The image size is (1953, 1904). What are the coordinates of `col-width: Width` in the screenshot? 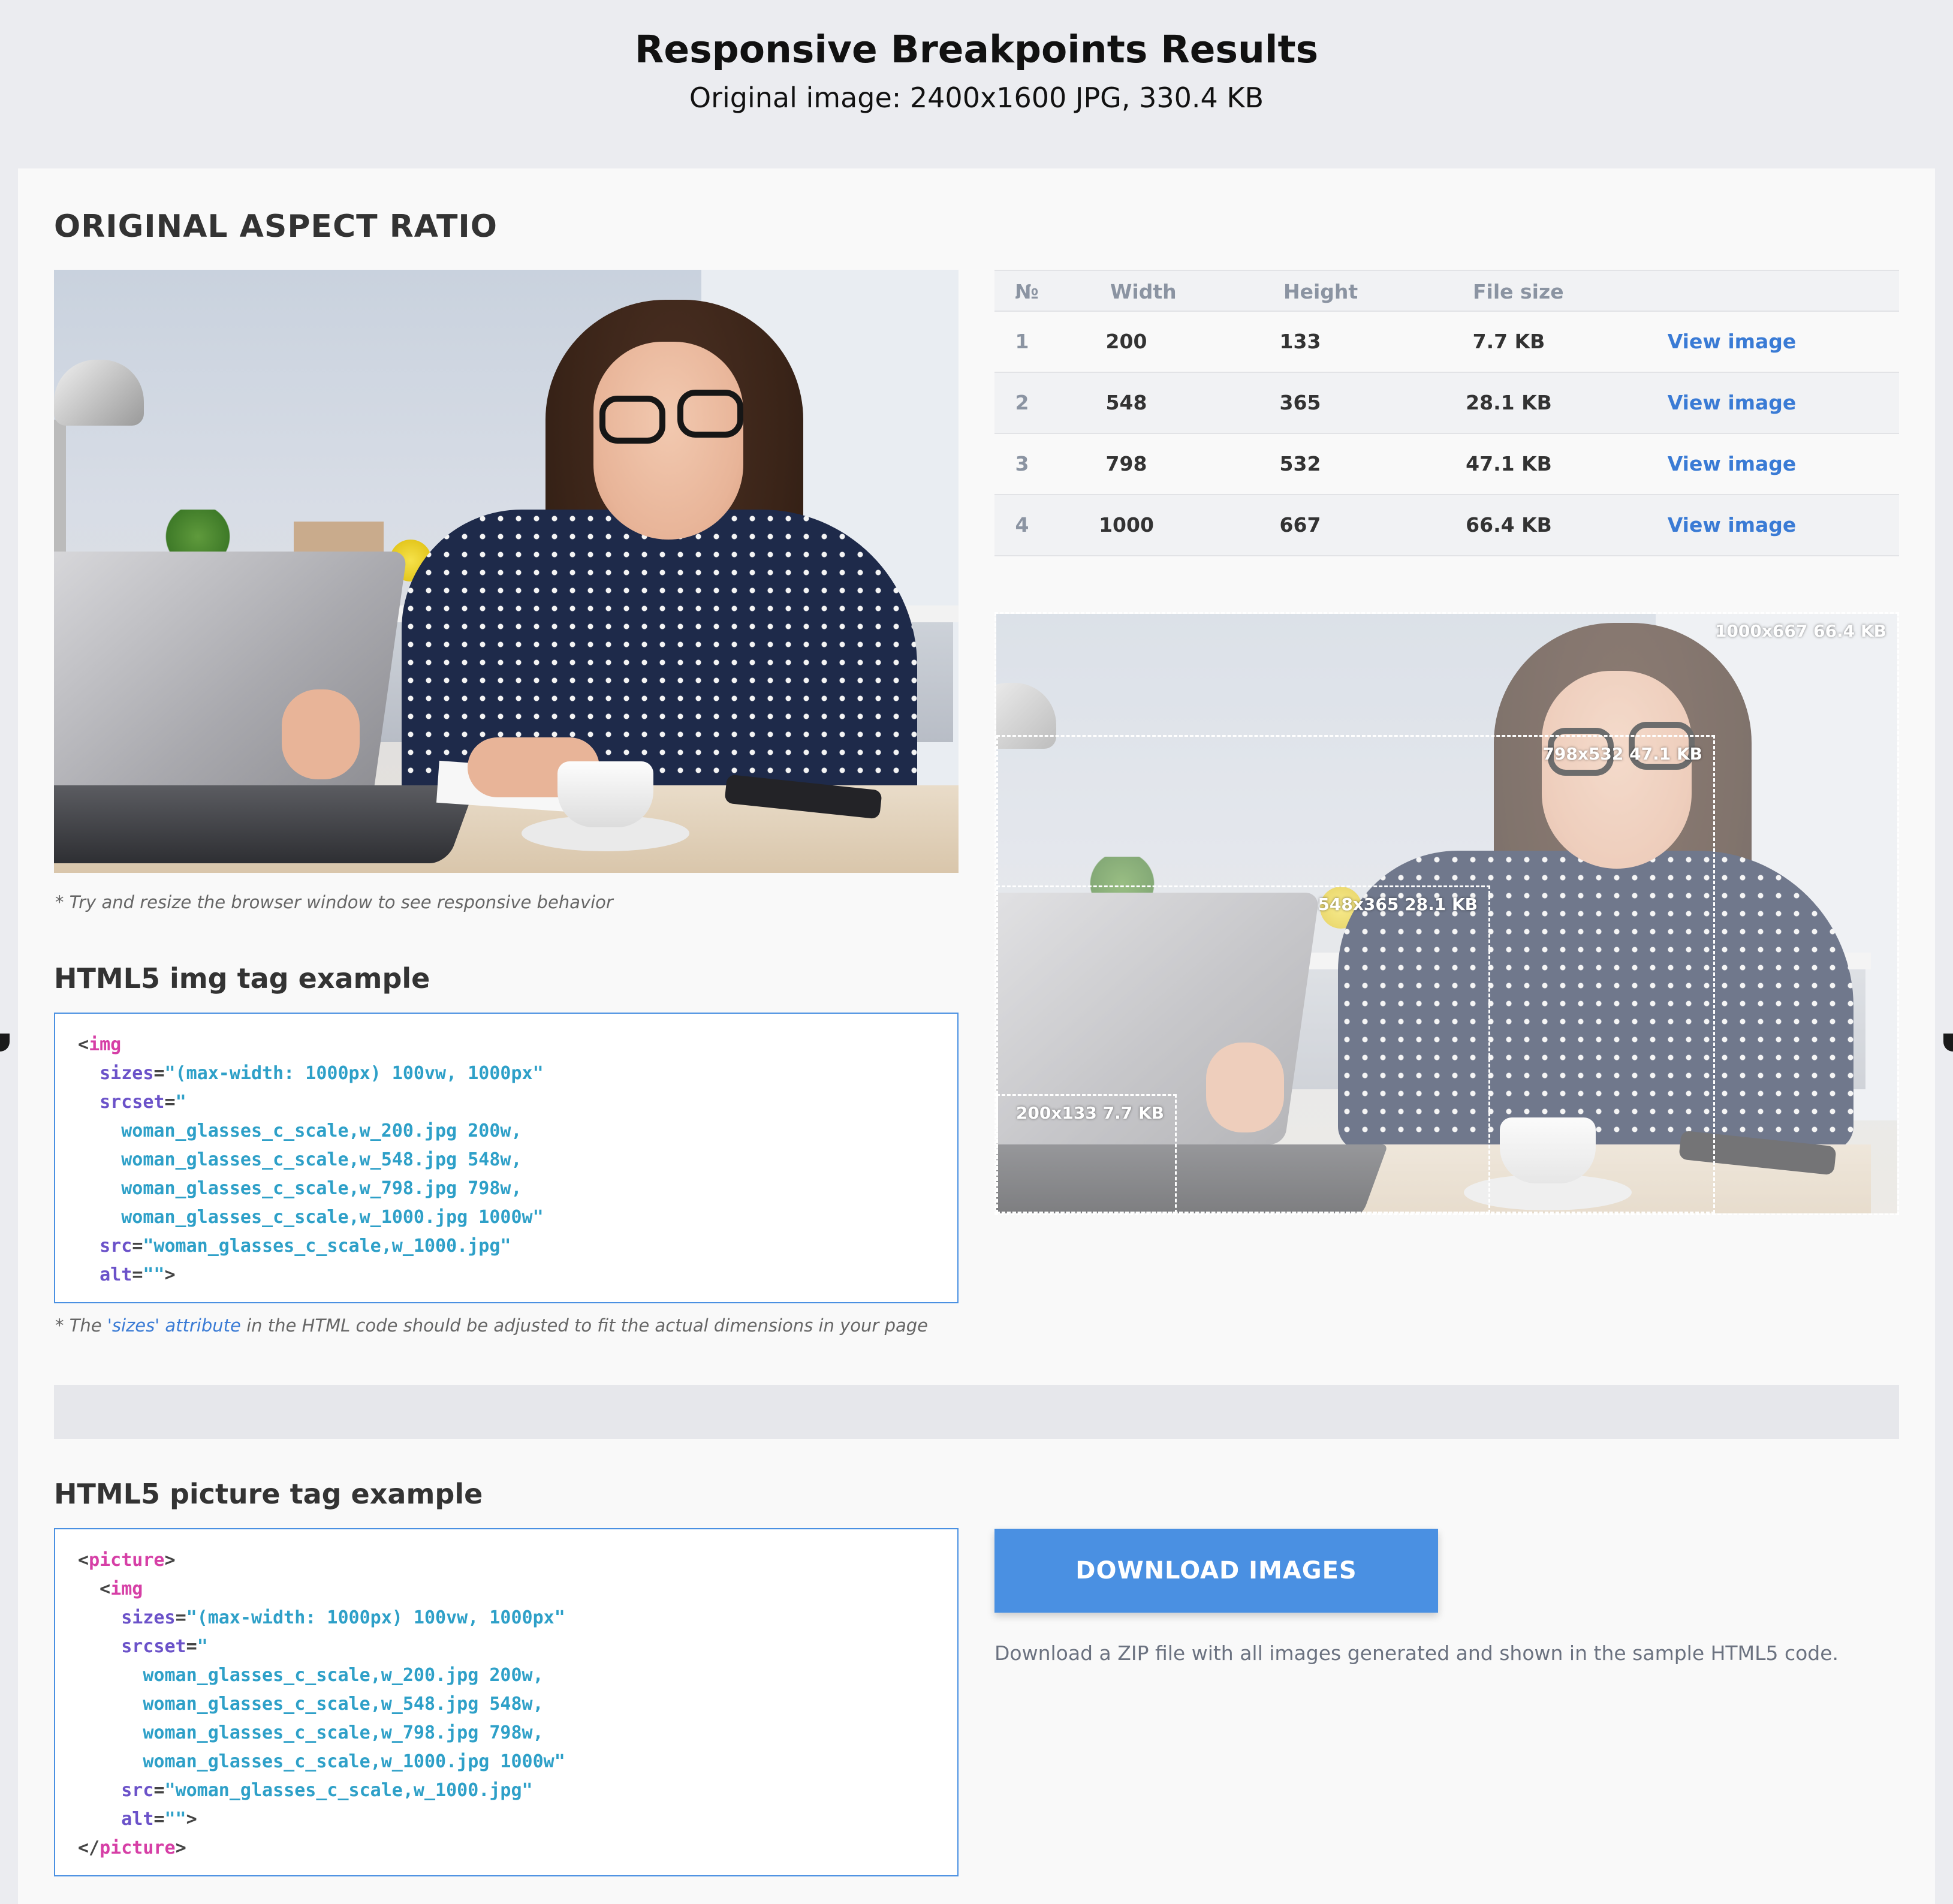 It's located at (1143, 291).